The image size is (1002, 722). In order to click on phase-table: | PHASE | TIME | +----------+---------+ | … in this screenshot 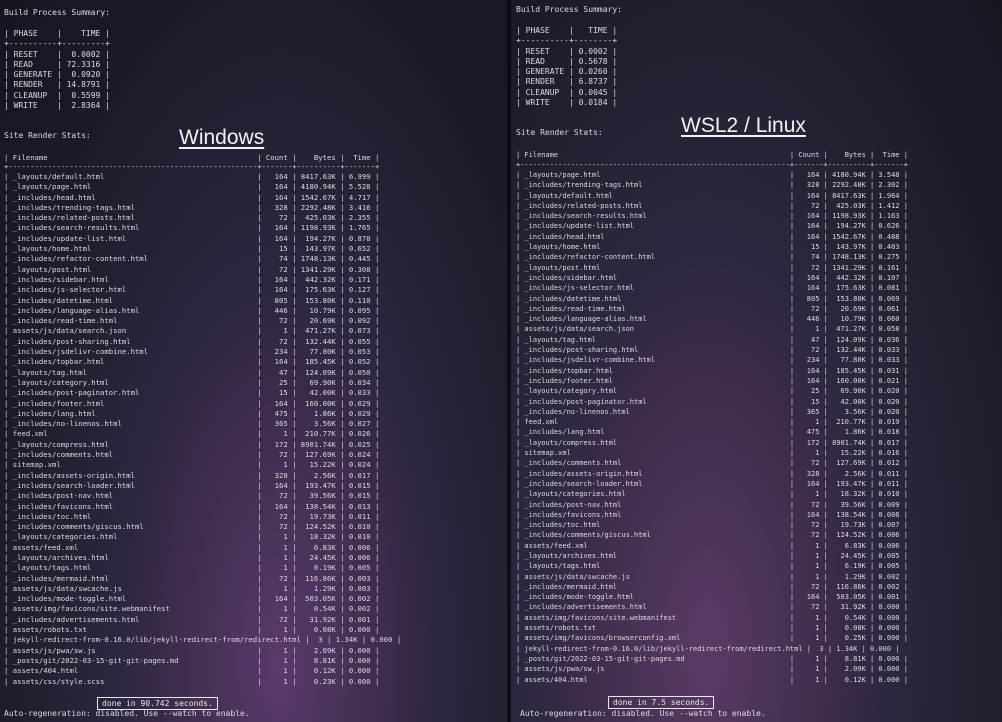, I will do `click(57, 70)`.